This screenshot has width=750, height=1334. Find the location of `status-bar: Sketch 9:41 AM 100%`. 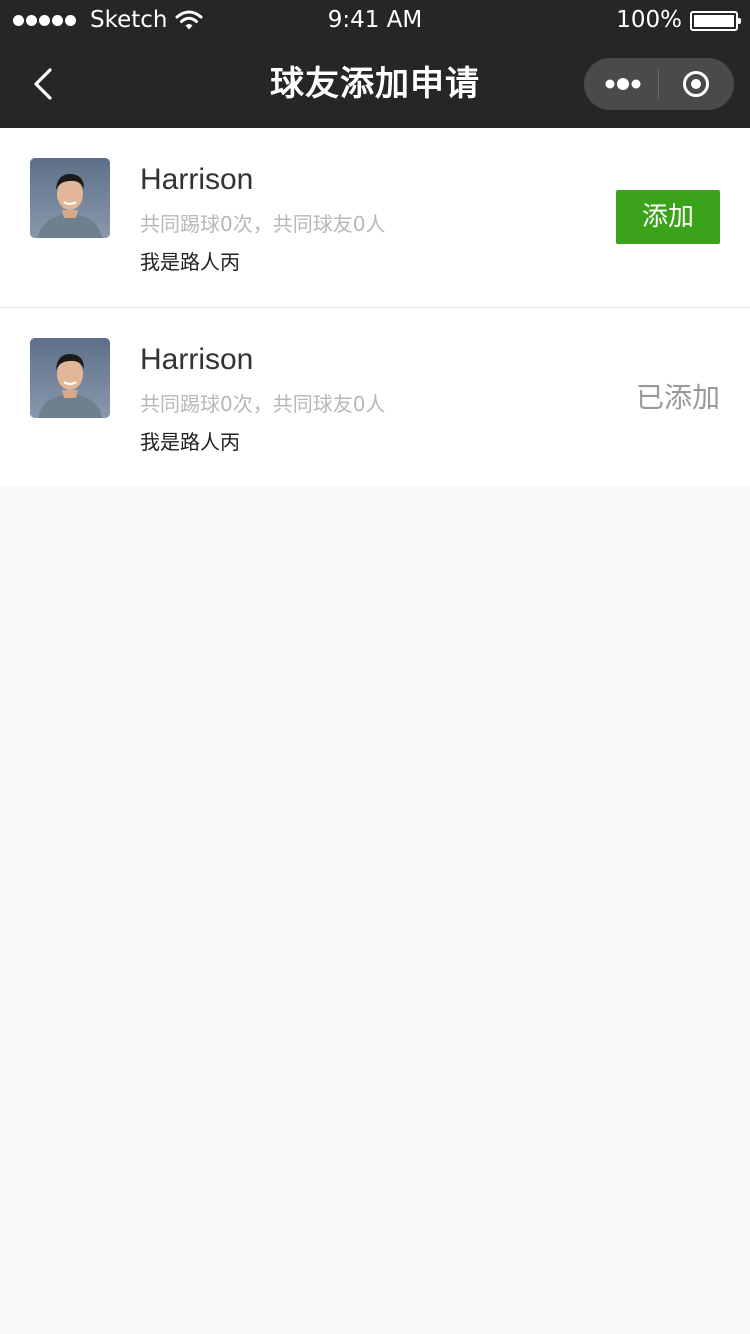

status-bar: Sketch 9:41 AM 100% is located at coordinates (375, 20).